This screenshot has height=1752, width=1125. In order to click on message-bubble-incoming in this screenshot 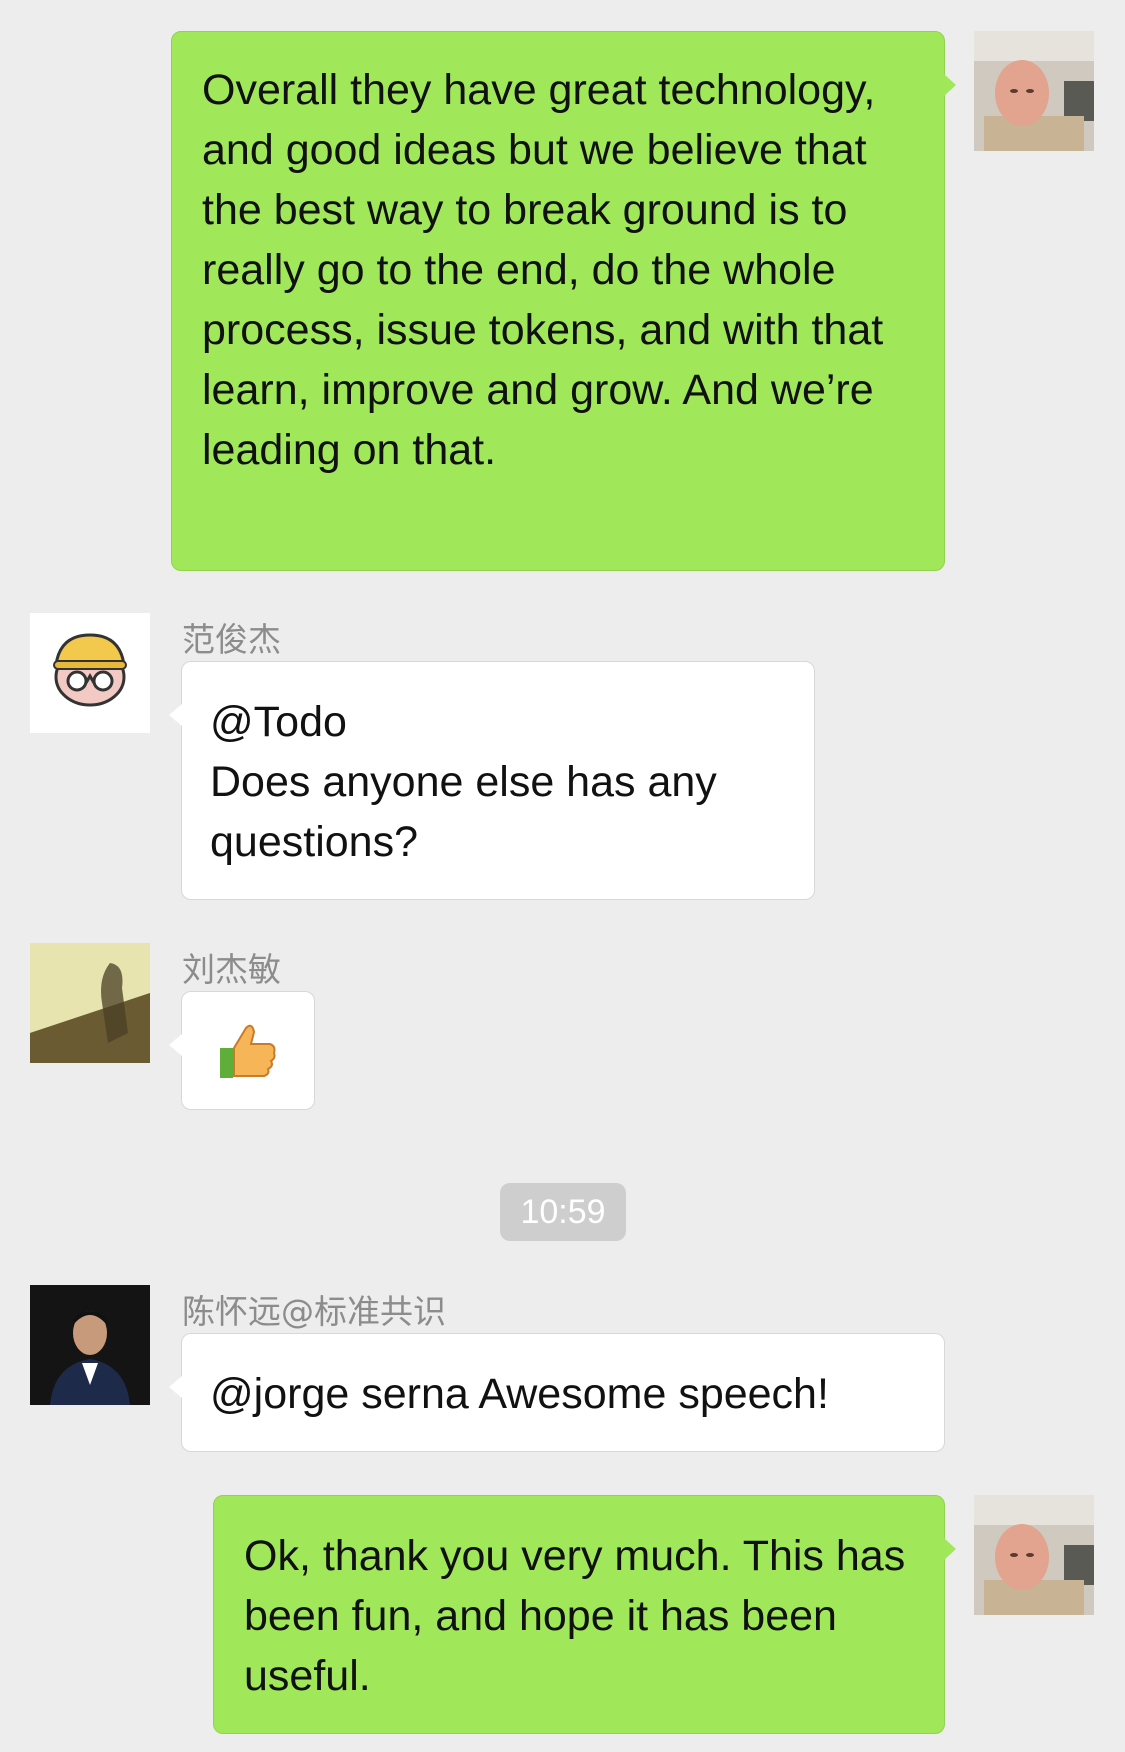, I will do `click(242, 1050)`.